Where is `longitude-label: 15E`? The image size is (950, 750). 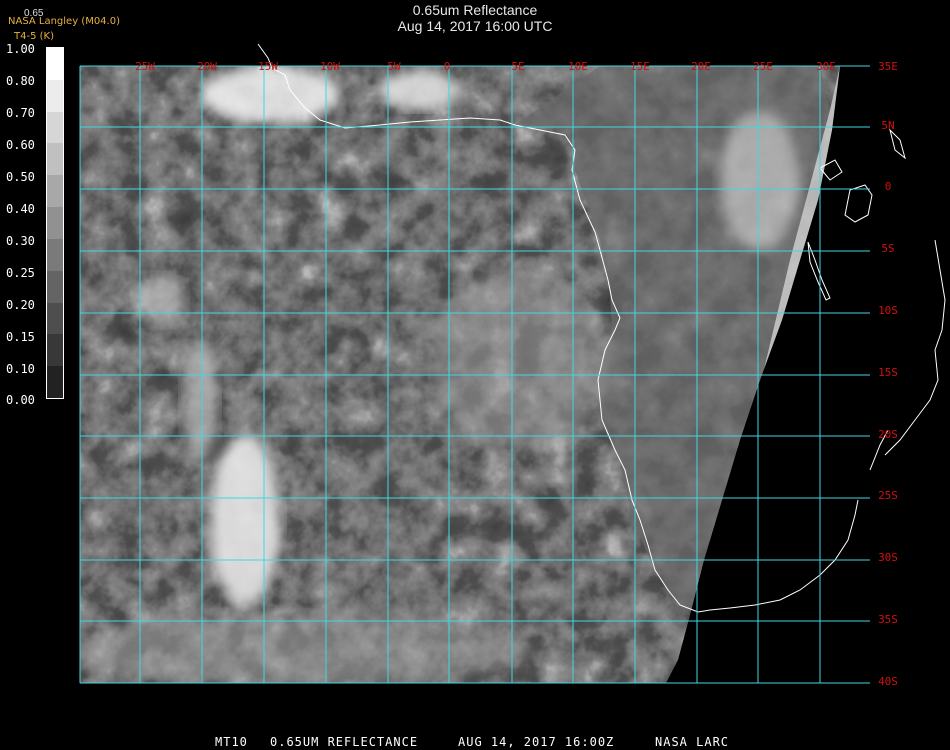
longitude-label: 15E is located at coordinates (640, 66).